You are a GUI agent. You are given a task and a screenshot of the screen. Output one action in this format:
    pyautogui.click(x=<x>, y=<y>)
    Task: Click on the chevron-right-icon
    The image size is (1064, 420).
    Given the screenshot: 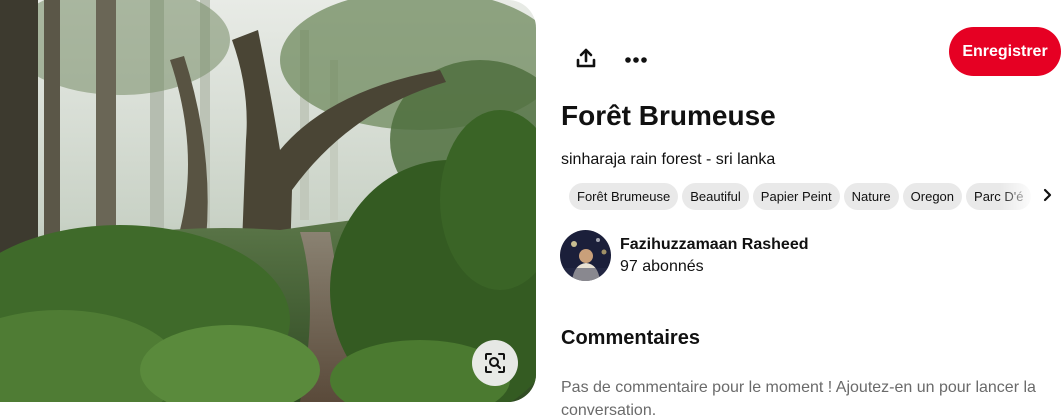 What is the action you would take?
    pyautogui.click(x=1047, y=197)
    